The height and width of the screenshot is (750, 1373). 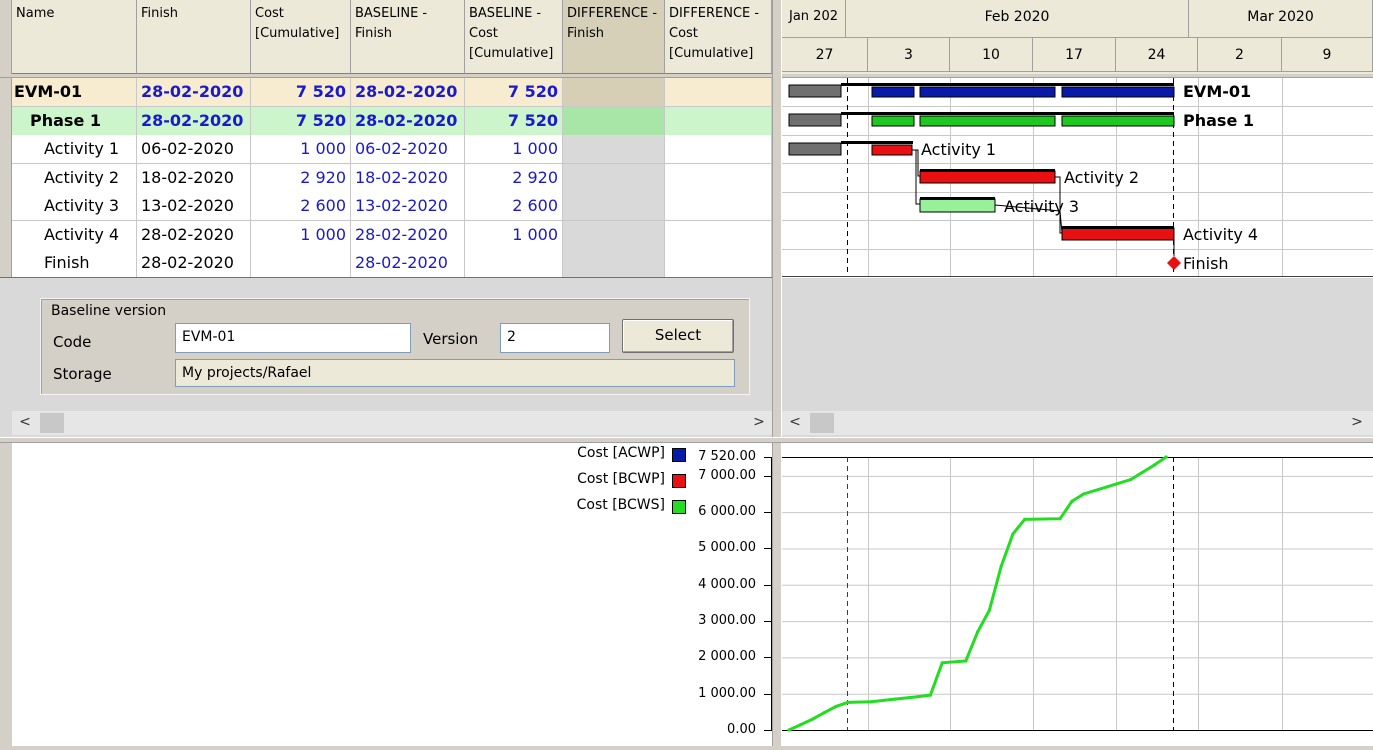 What do you see at coordinates (301, 178) in the screenshot?
I see `table-cell-cost: 2 920` at bounding box center [301, 178].